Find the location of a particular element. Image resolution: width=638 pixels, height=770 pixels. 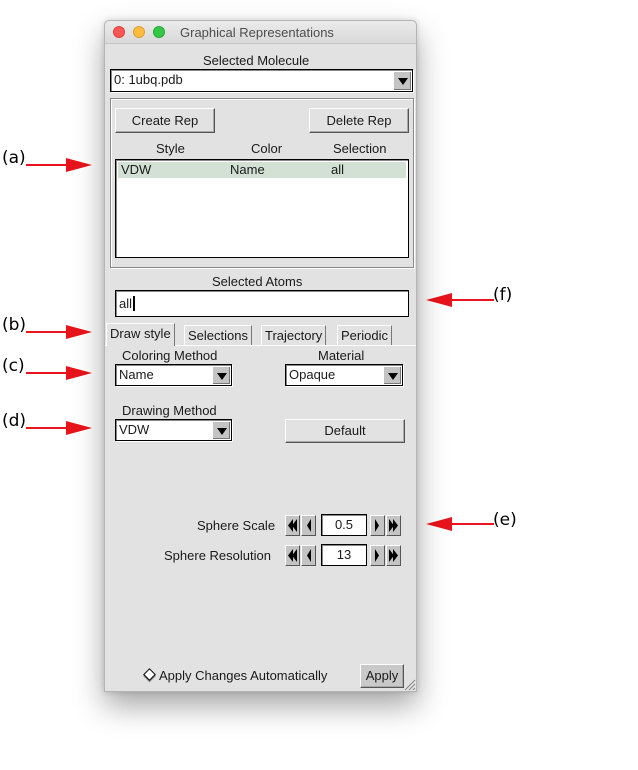

sphere-resolution-fast-increase is located at coordinates (393, 555).